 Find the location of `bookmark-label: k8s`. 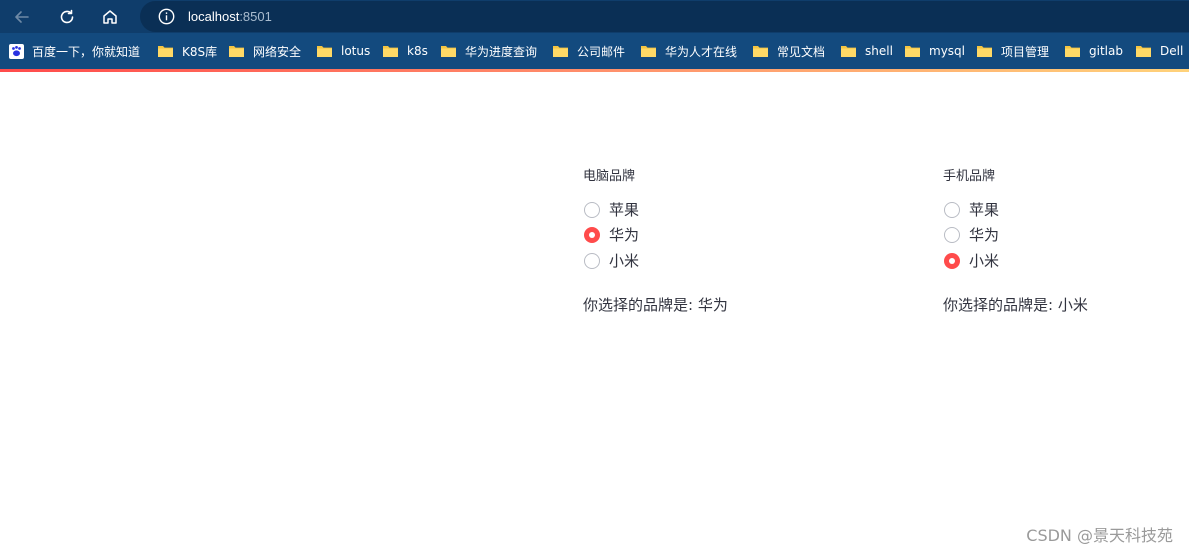

bookmark-label: k8s is located at coordinates (417, 51).